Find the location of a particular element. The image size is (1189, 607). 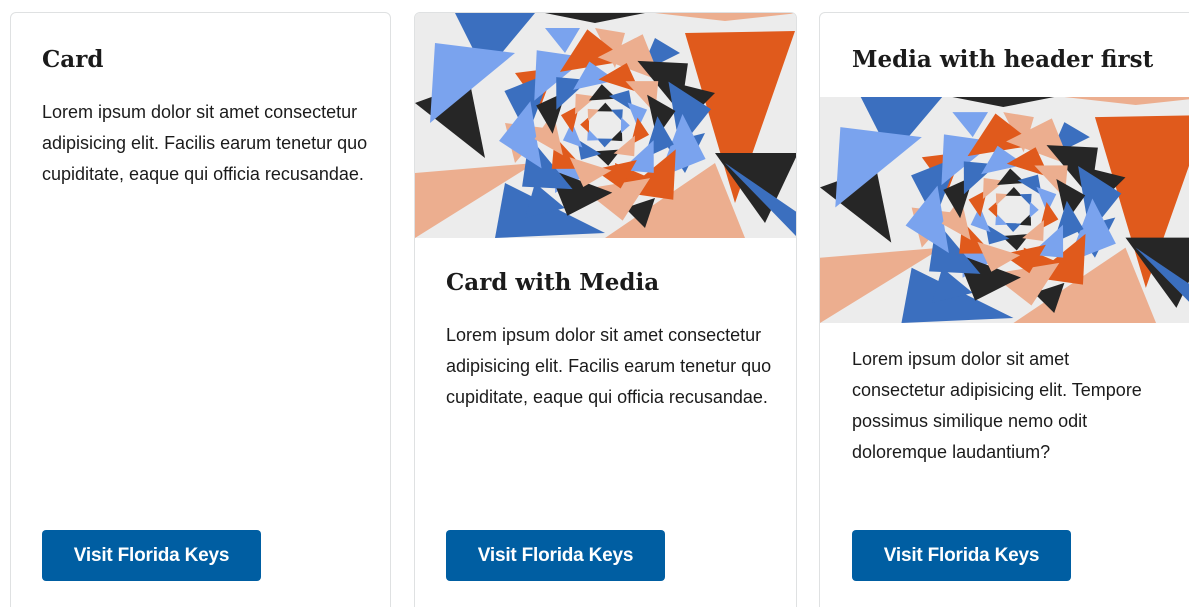

card-title: Card with Media is located at coordinates (553, 282).